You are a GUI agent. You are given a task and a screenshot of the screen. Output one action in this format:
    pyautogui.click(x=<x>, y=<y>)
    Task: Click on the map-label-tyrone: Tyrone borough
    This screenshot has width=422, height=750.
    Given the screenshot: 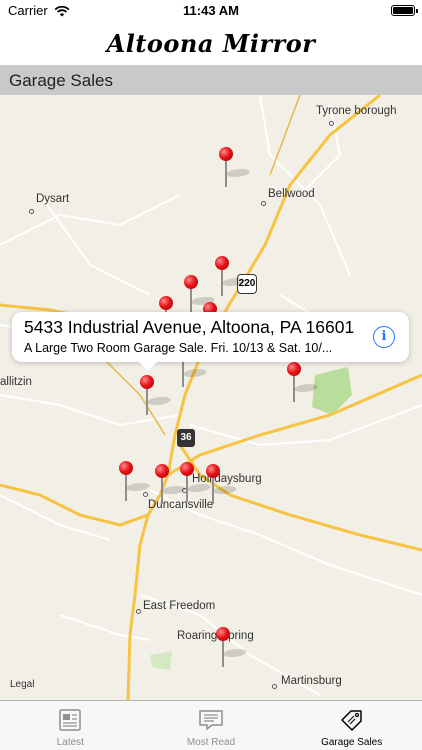 What is the action you would take?
    pyautogui.click(x=356, y=111)
    